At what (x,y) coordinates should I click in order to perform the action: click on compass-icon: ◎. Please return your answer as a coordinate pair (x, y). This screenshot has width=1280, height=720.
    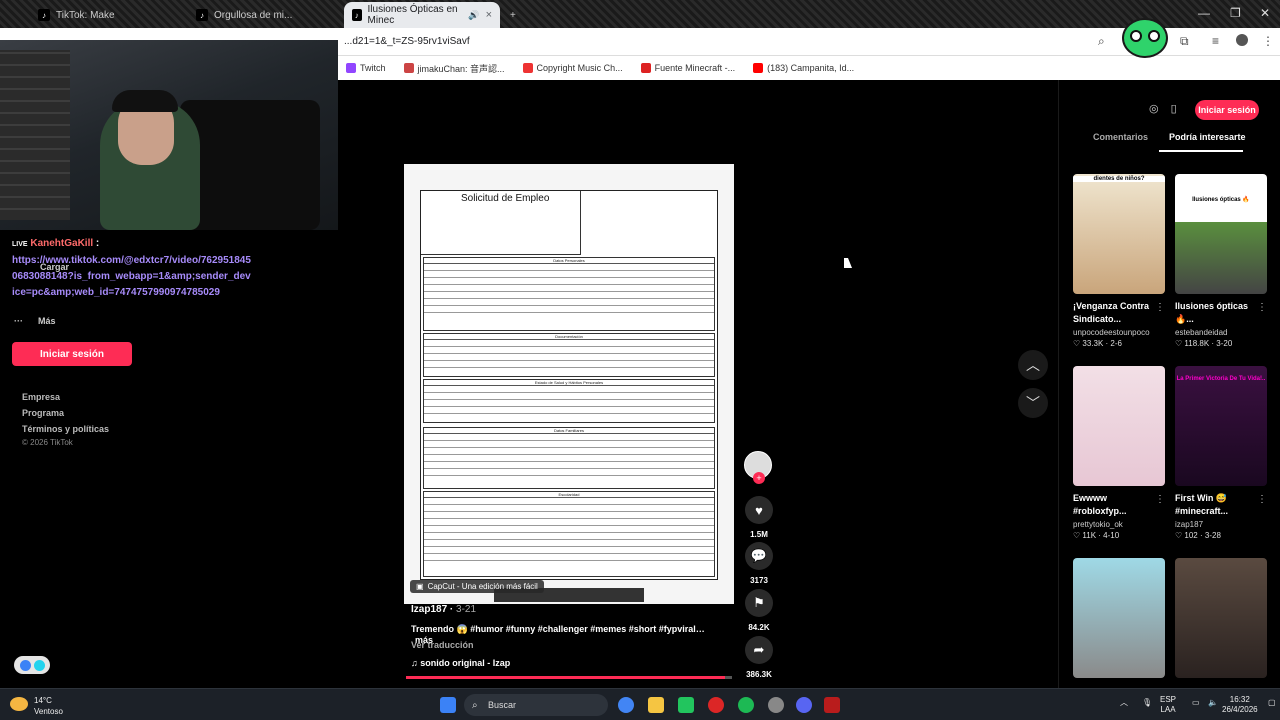
    Looking at the image, I should click on (1154, 108).